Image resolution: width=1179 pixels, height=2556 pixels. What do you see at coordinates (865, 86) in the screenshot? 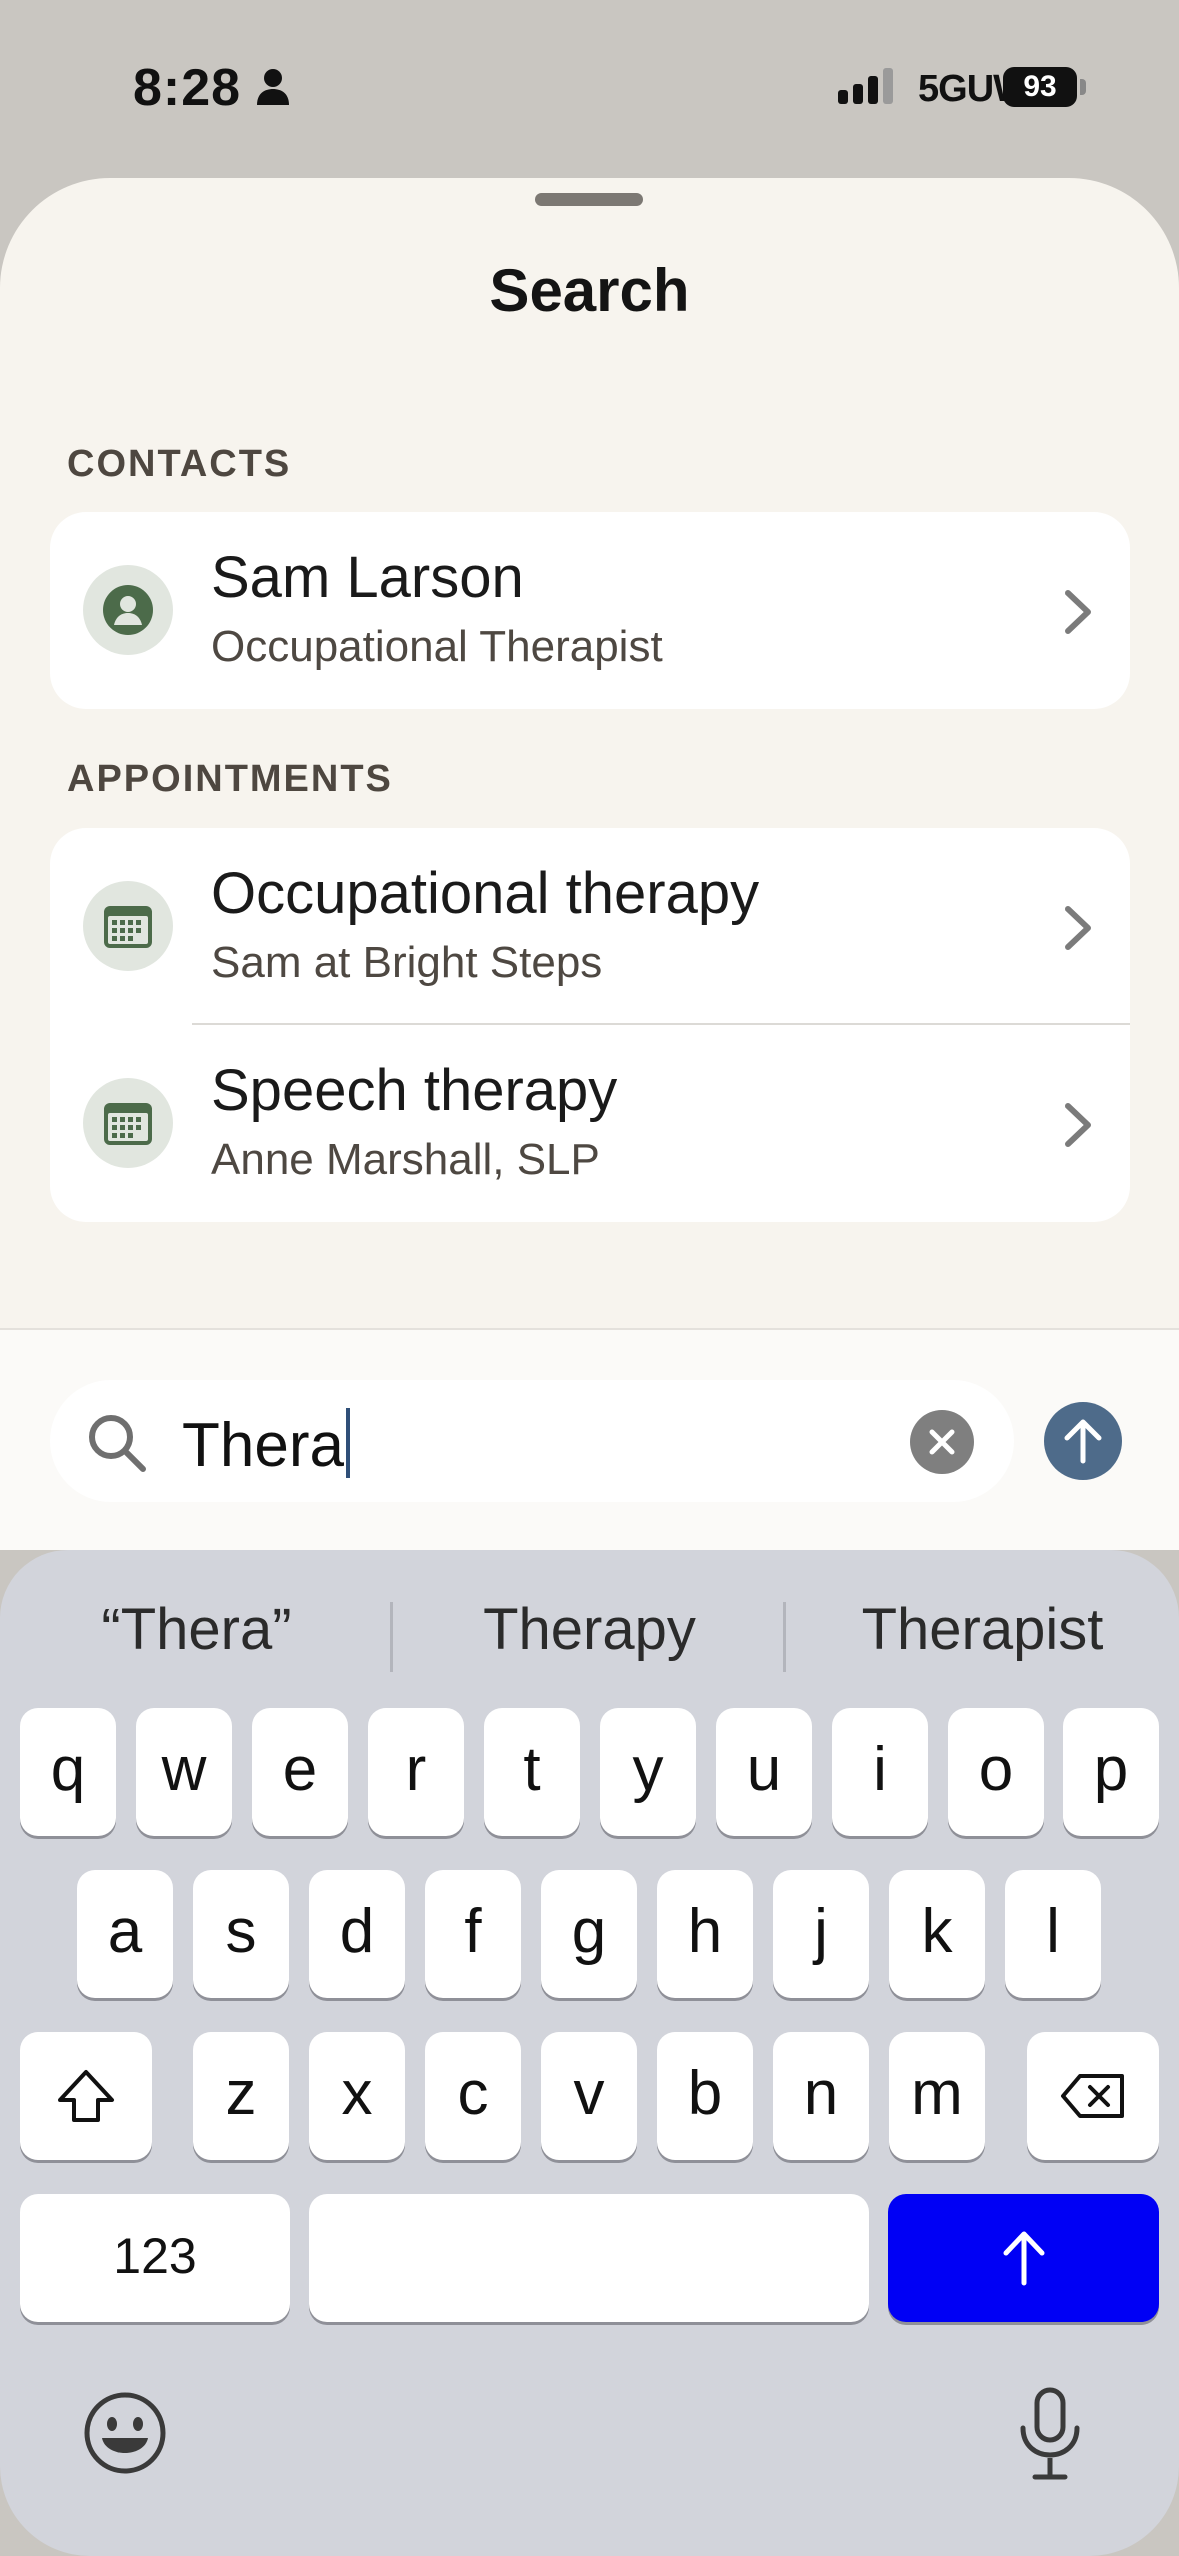
I see `cellular-signal-icon` at bounding box center [865, 86].